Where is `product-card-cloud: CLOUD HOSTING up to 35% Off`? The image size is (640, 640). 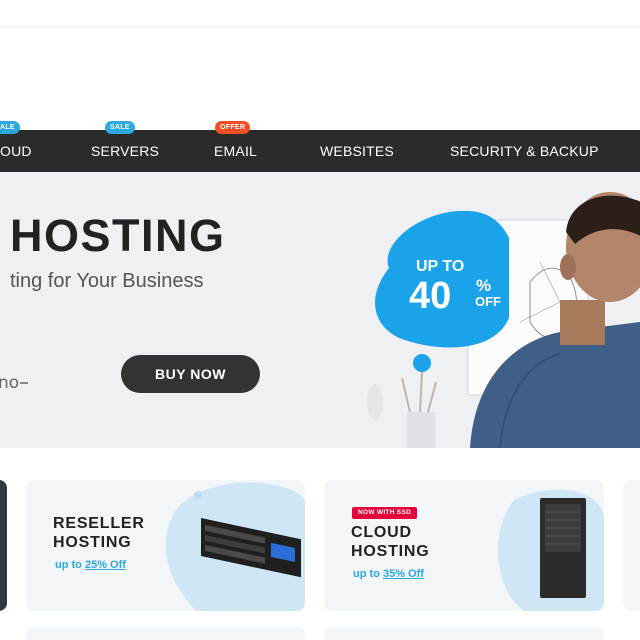 product-card-cloud: CLOUD HOSTING up to 35% Off is located at coordinates (464, 545).